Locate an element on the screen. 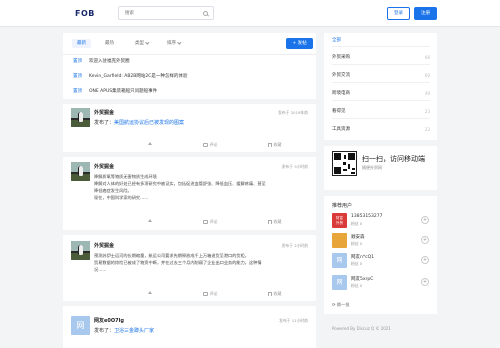 The width and height of the screenshot is (500, 348). category-item: 外贸交流 is located at coordinates (341, 75).